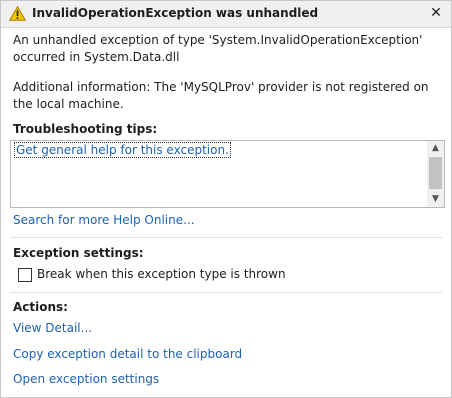 This screenshot has height=398, width=452. I want to click on scroll-up-arrow-icon: ▲, so click(435, 148).